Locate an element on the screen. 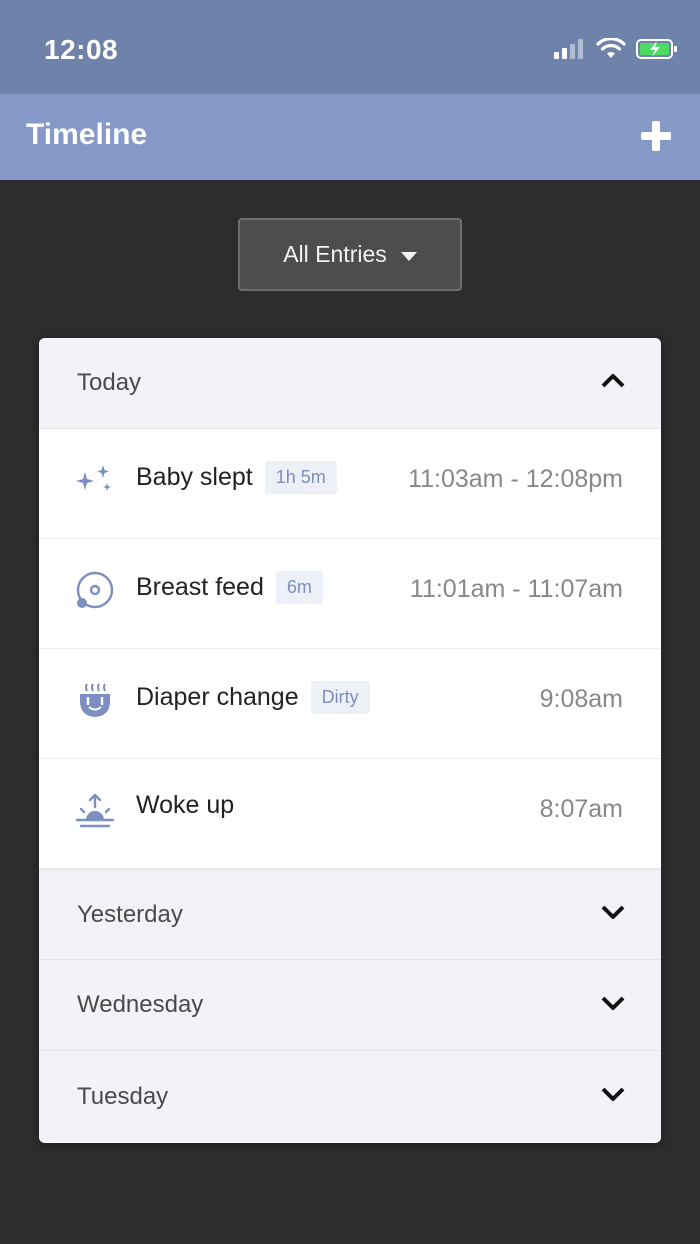  filter-dropdown: All Entries is located at coordinates (350, 254).